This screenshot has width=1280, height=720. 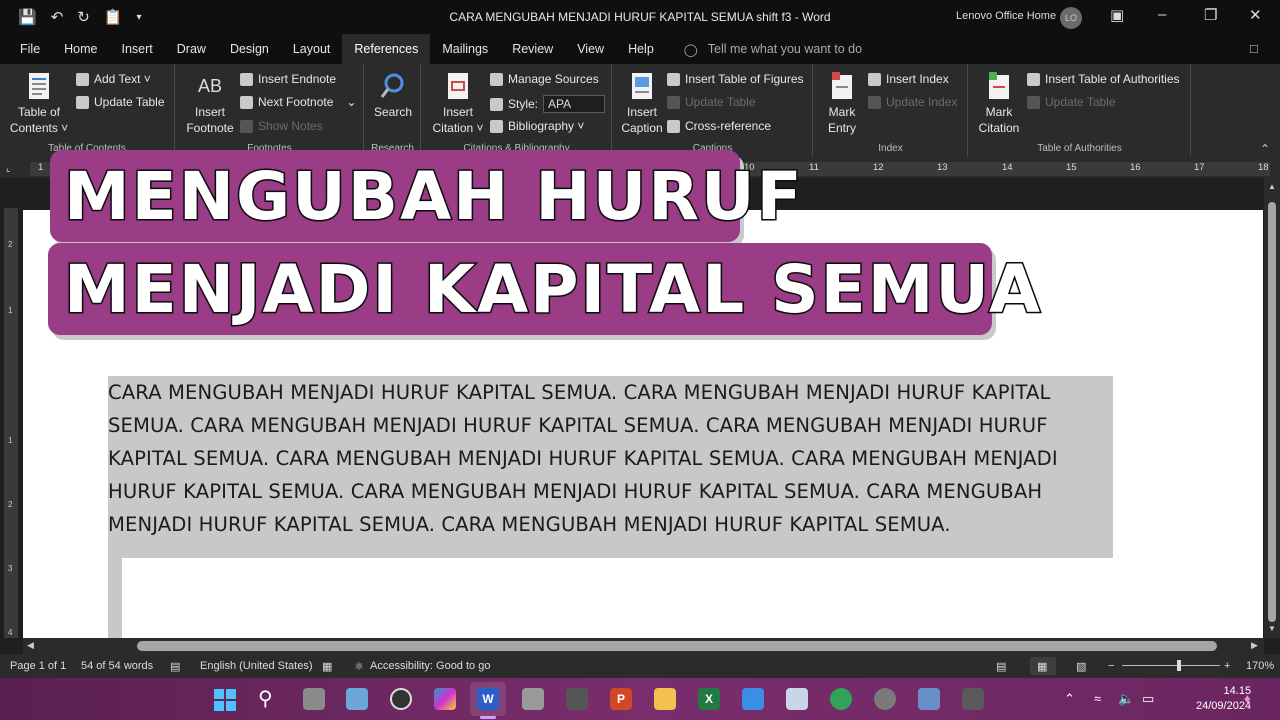 I want to click on tab-design: Design, so click(x=249, y=49).